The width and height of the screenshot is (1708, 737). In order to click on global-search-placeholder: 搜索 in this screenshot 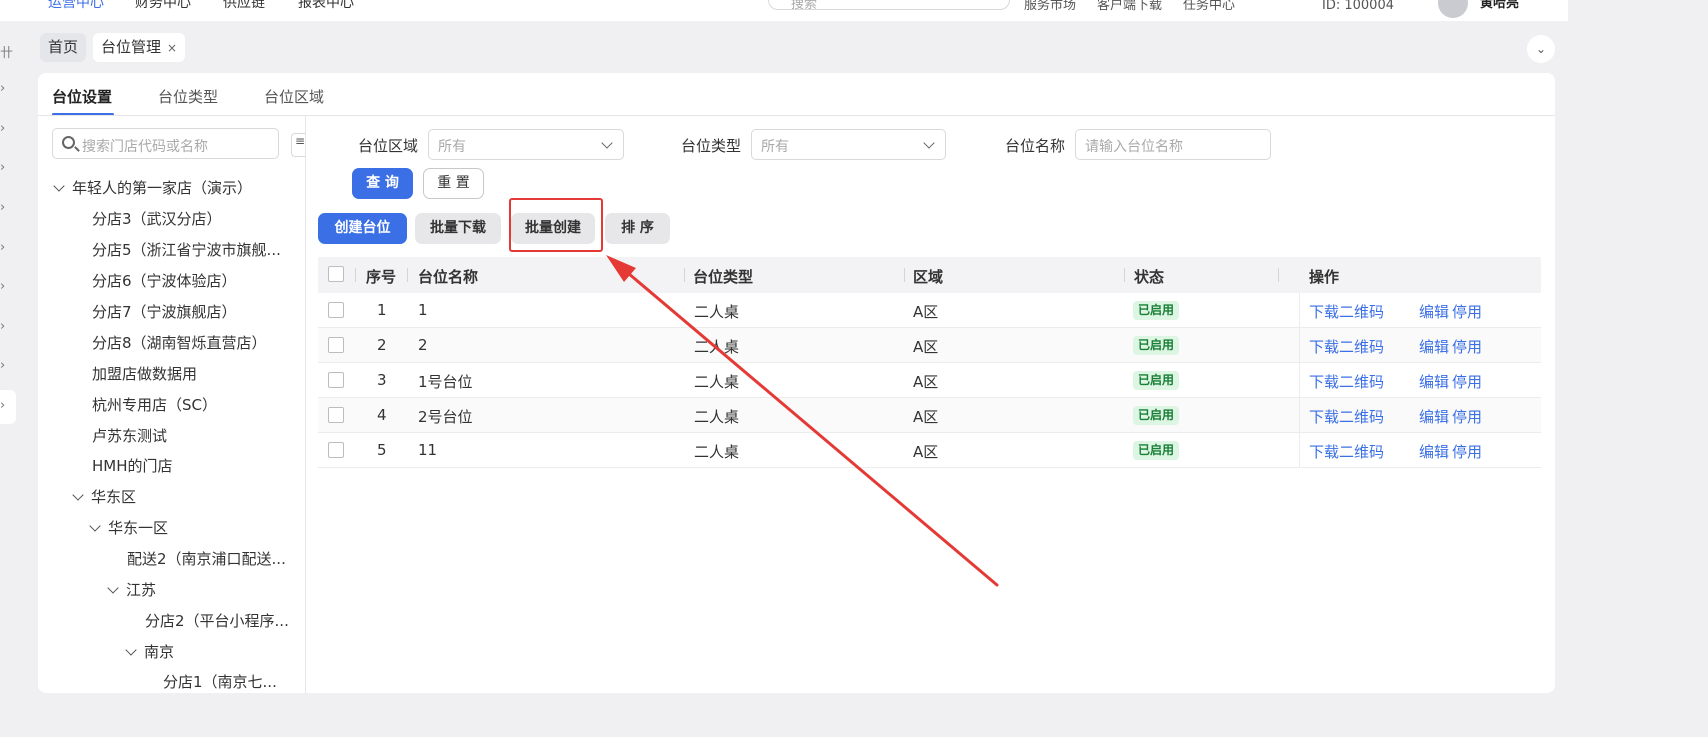, I will do `click(804, 6)`.